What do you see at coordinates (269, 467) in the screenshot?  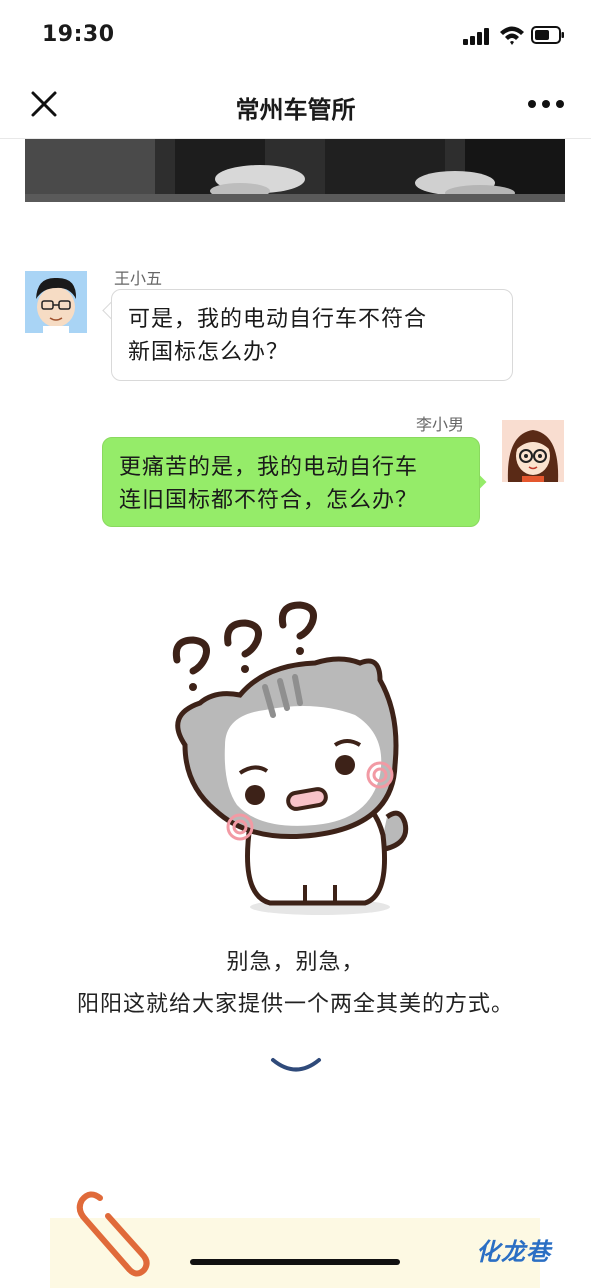 I see `message-line: 更痛苦的是，我的电动自行车` at bounding box center [269, 467].